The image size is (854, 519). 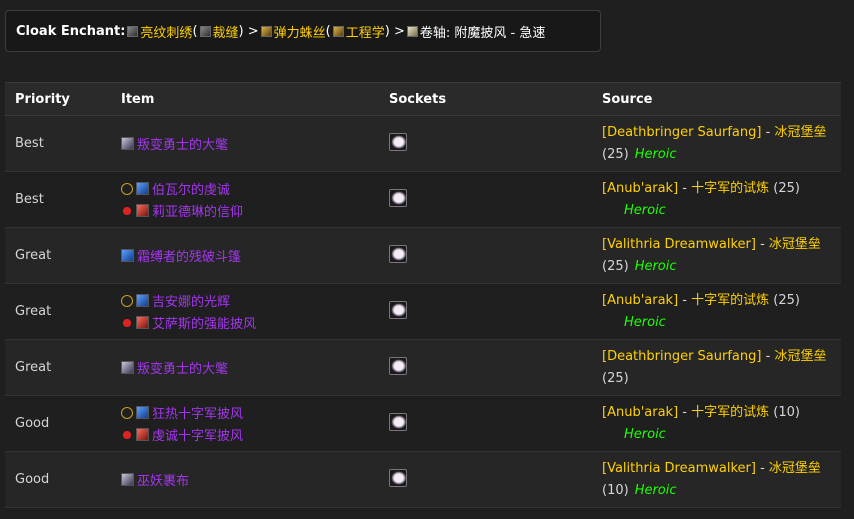 I want to click on item-link: 莉亚德琳的信仰, so click(x=197, y=210).